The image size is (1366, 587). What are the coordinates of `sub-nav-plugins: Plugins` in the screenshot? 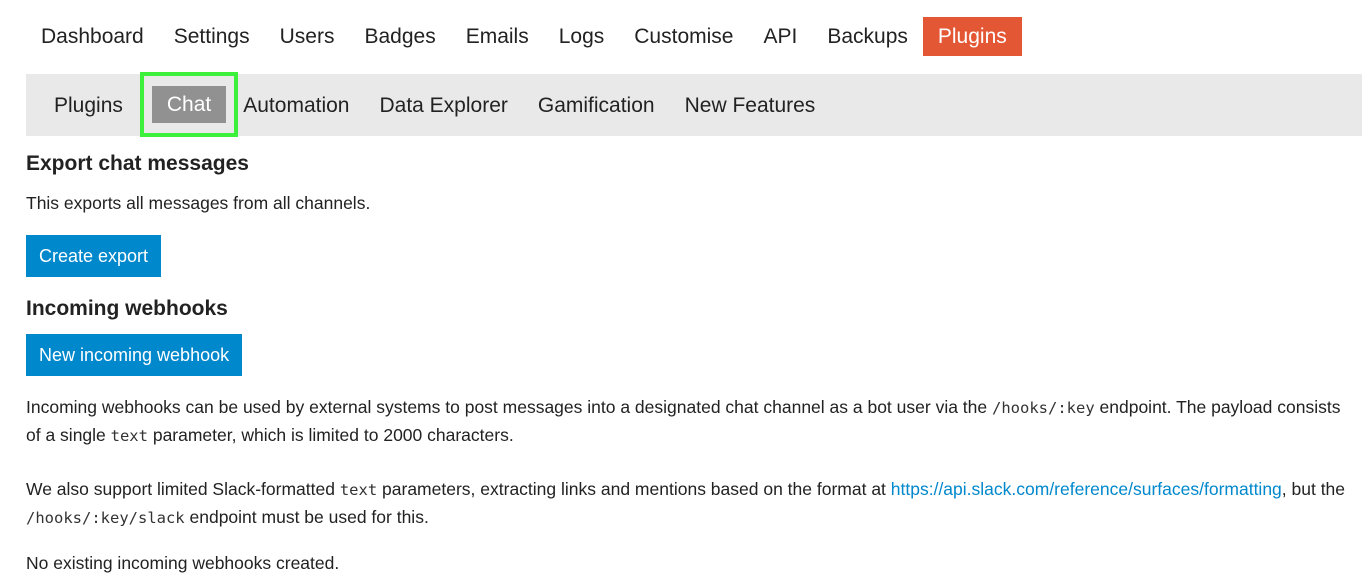 It's located at (88, 105).